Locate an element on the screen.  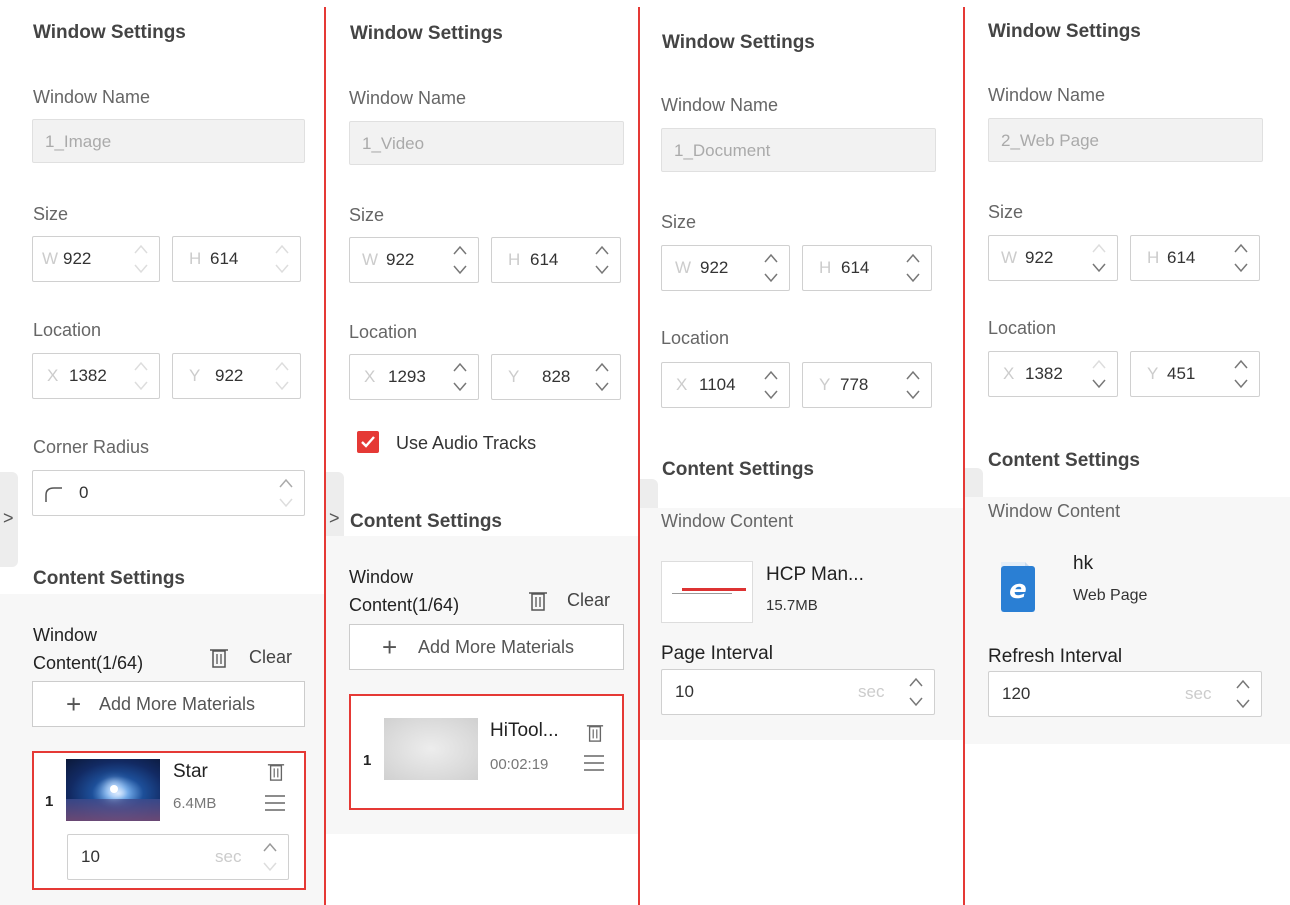
duration-value: 10 is located at coordinates (90, 856).